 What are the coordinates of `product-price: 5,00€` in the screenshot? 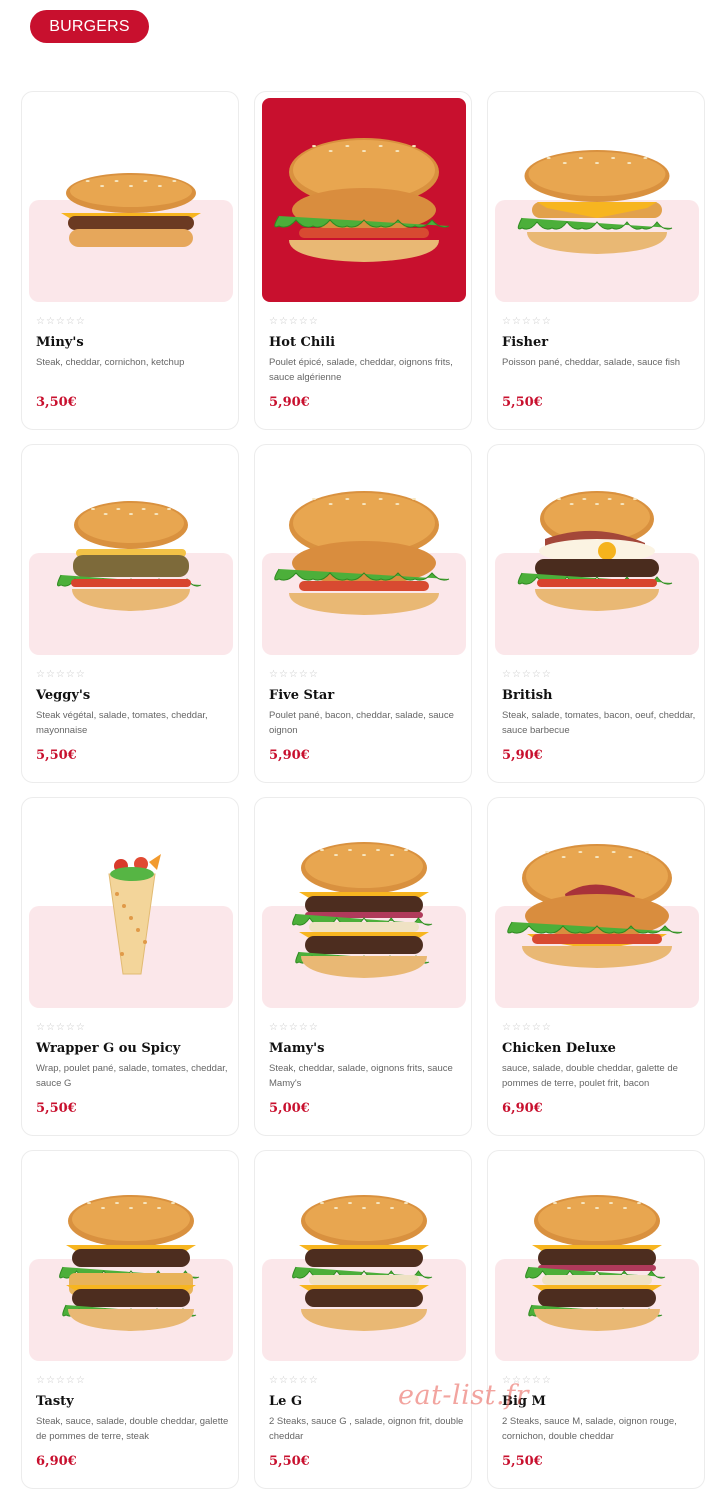 It's located at (289, 1108).